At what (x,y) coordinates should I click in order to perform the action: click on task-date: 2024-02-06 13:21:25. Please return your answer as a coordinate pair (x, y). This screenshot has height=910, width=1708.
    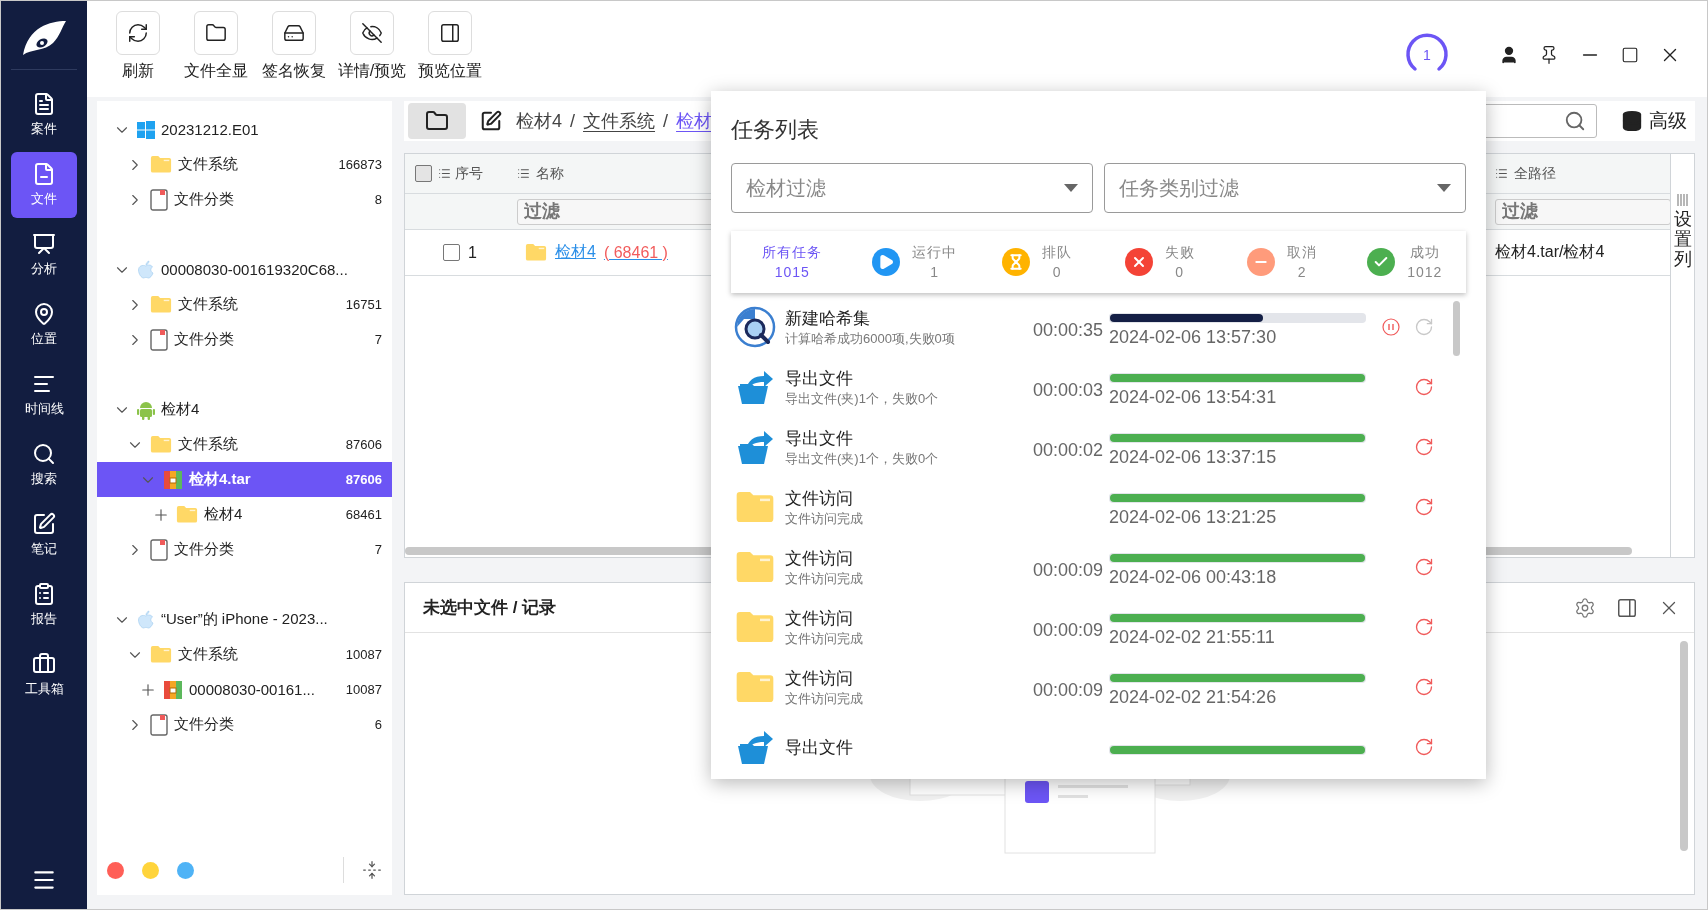
    Looking at the image, I should click on (1193, 517).